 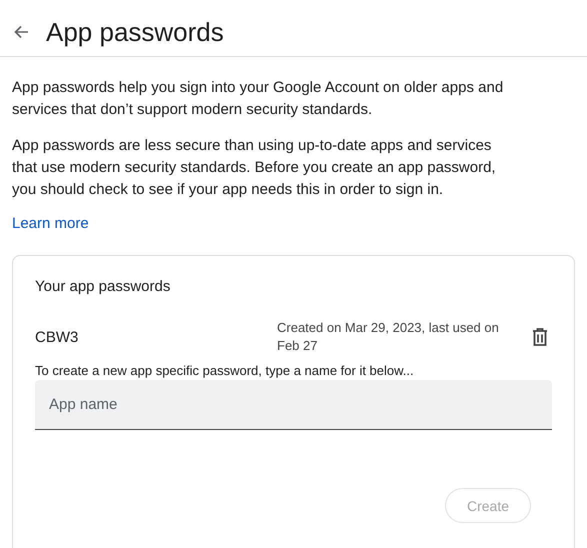 What do you see at coordinates (293, 405) in the screenshot?
I see `app-name-field: App name` at bounding box center [293, 405].